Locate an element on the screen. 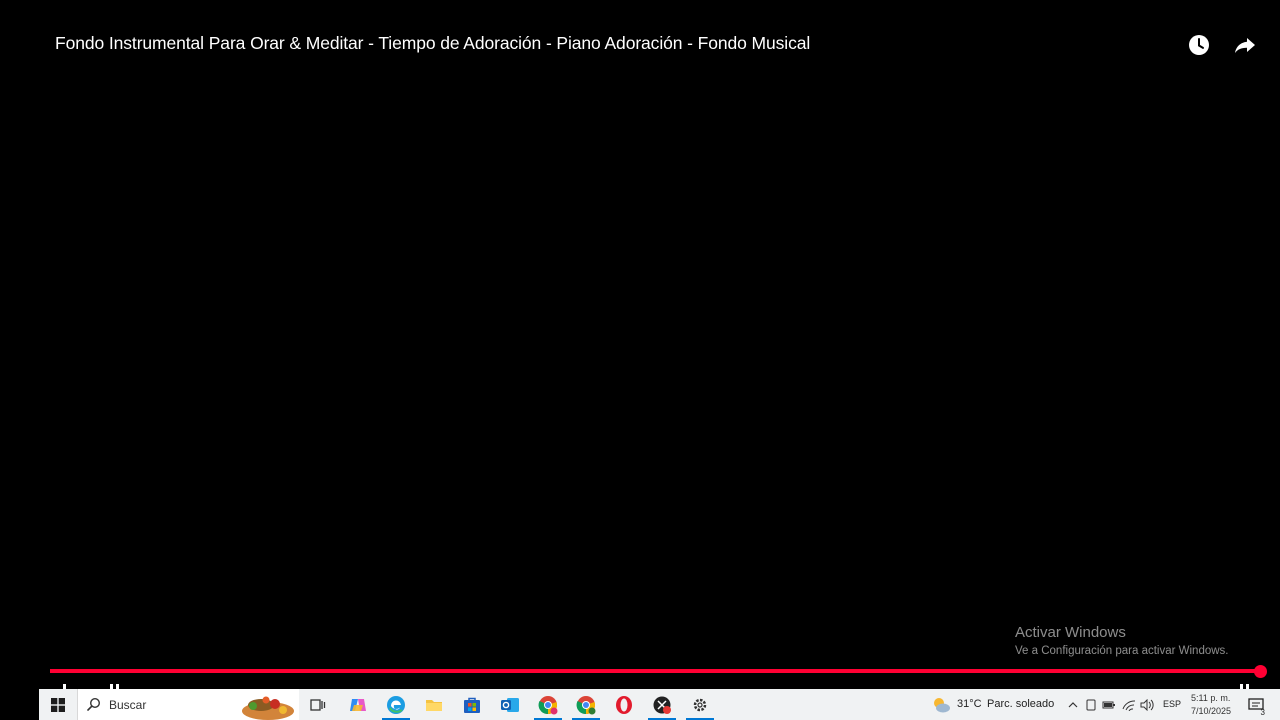  chrome-profile-1-icon is located at coordinates (548, 704).